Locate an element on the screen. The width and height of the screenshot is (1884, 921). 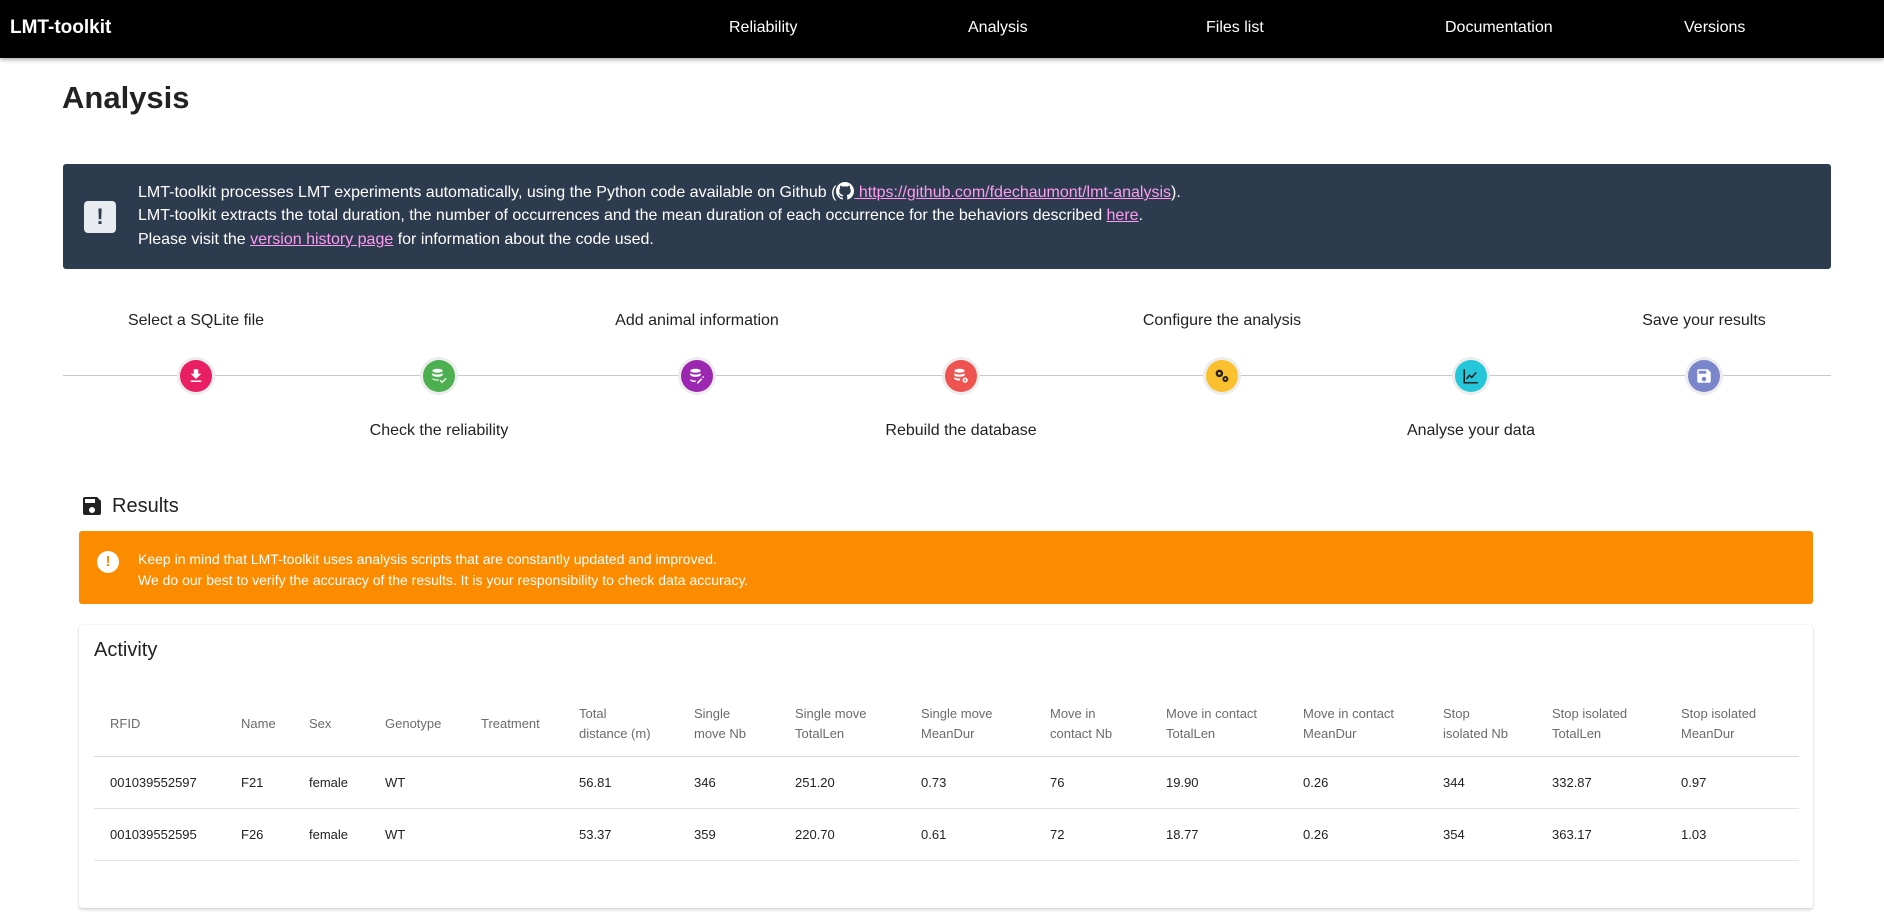
step-label-select-sqlite: Select a SQLite file is located at coordinates (196, 320).